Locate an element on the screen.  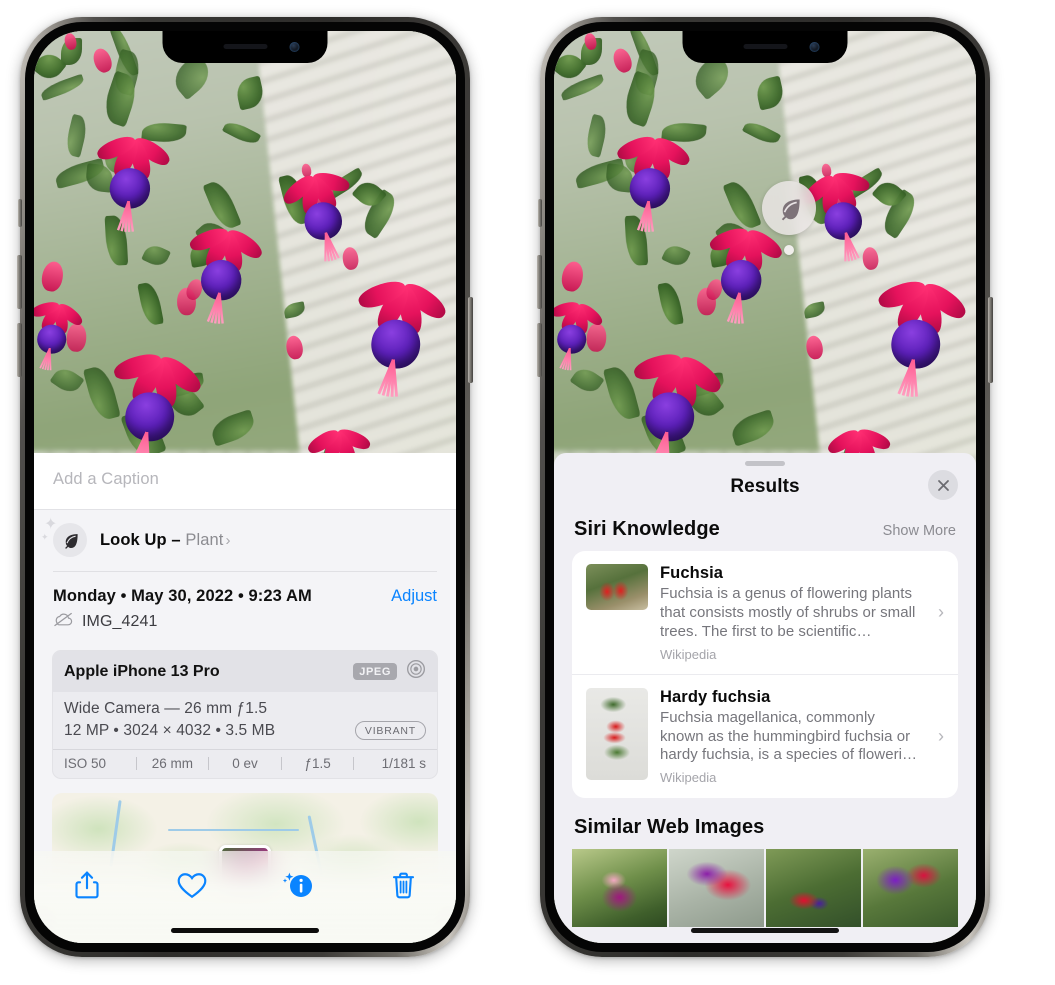
delete-button is located at coordinates (403, 885).